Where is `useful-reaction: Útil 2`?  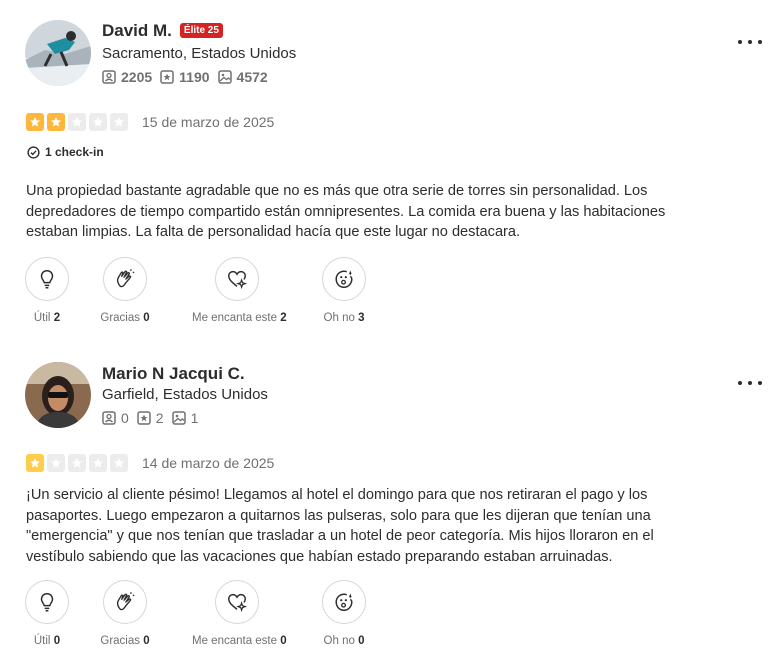 useful-reaction: Útil 2 is located at coordinates (47, 290).